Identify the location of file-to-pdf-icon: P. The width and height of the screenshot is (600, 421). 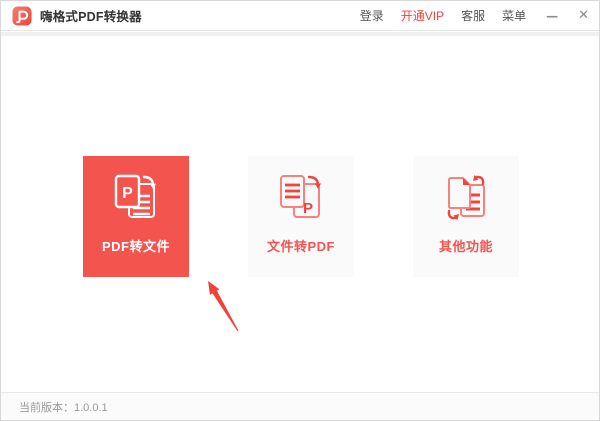
(300, 196).